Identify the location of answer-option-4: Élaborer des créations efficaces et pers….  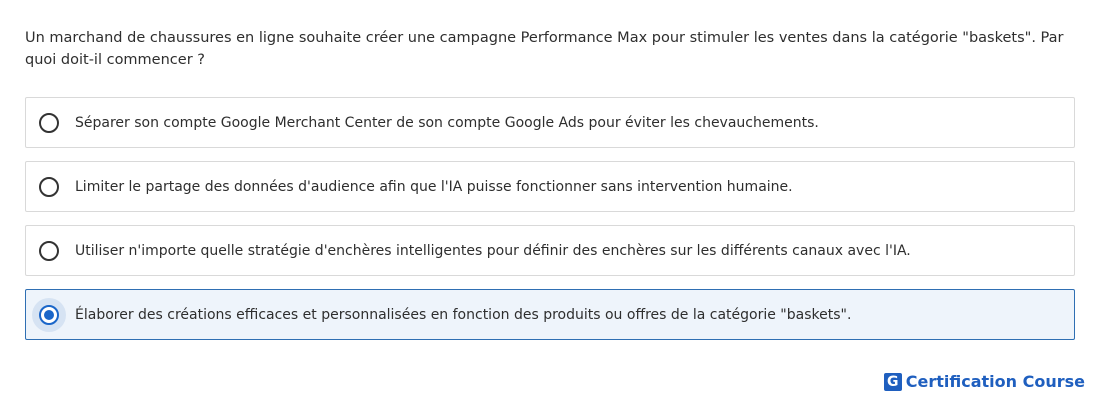
(550, 314).